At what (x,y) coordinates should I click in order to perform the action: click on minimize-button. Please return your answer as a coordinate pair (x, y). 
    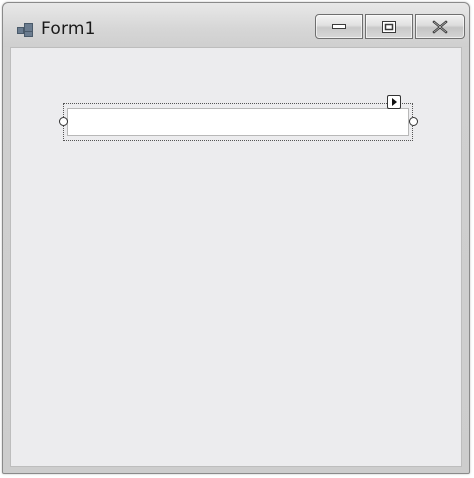
    Looking at the image, I should click on (339, 26).